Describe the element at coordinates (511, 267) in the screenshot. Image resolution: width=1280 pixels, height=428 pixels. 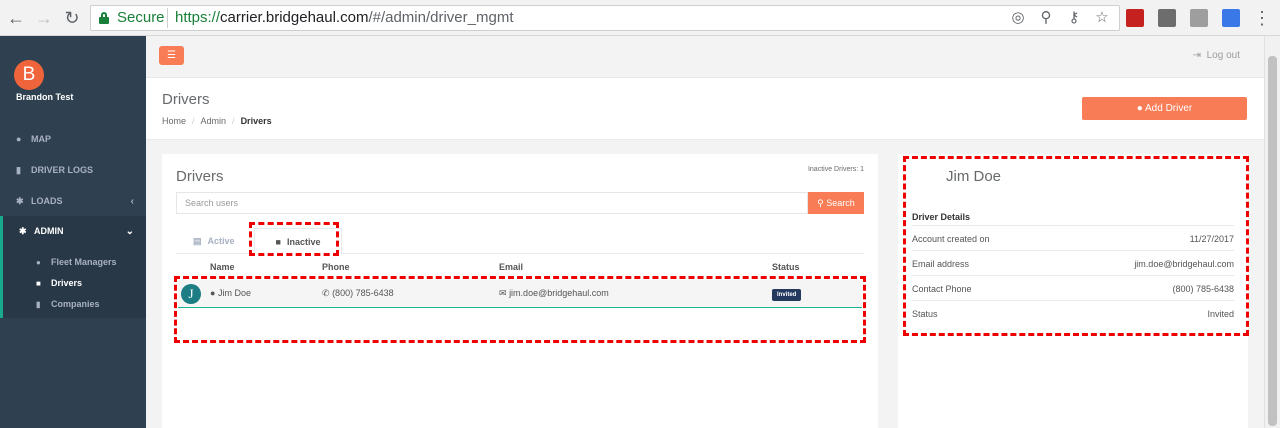
I see `column-header-email: Email` at that location.